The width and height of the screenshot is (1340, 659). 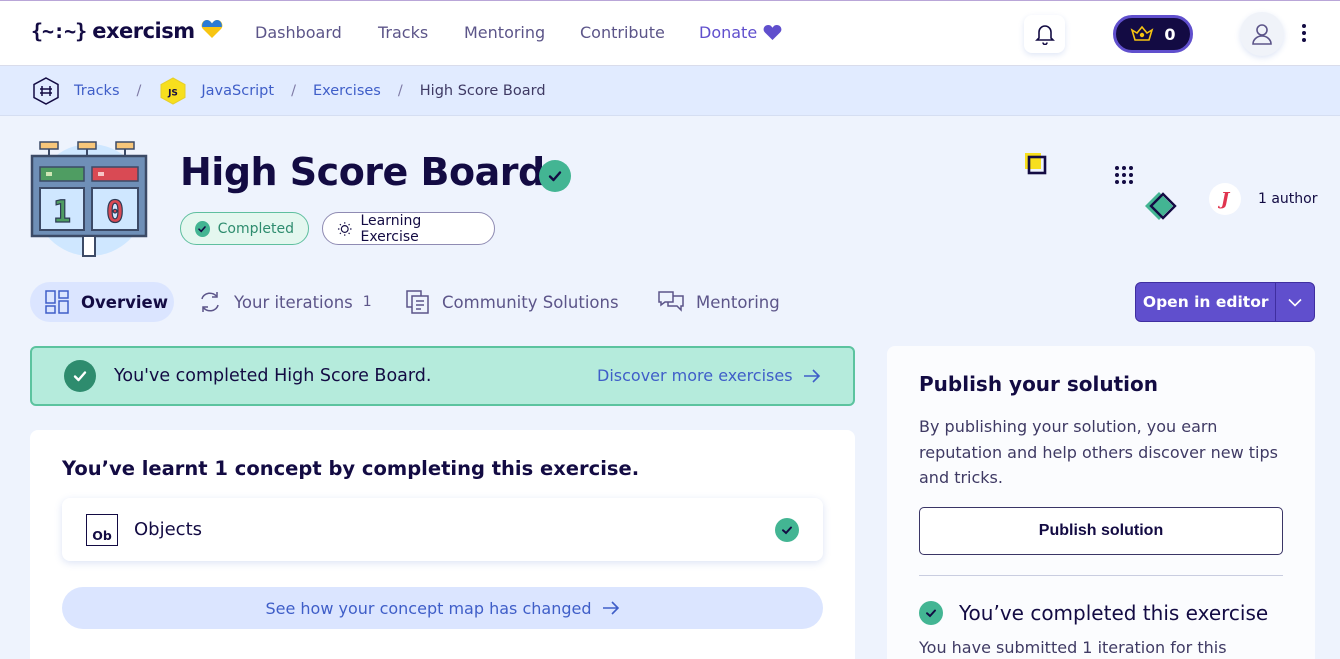 I want to click on authors-count: 1 author, so click(x=1288, y=199).